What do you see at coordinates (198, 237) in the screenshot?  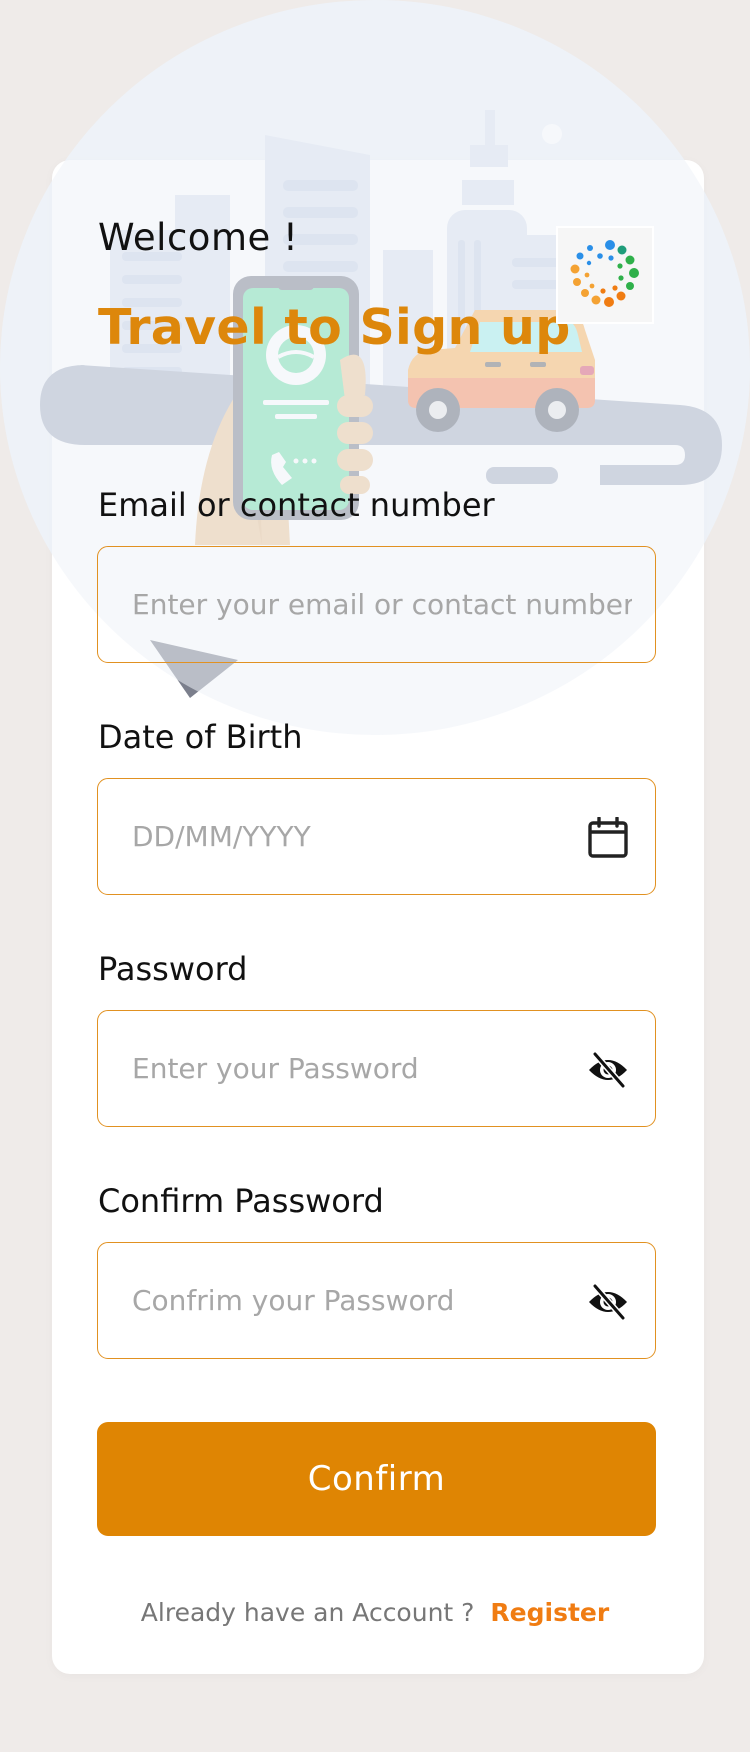 I see `welcome-text: Welcome !` at bounding box center [198, 237].